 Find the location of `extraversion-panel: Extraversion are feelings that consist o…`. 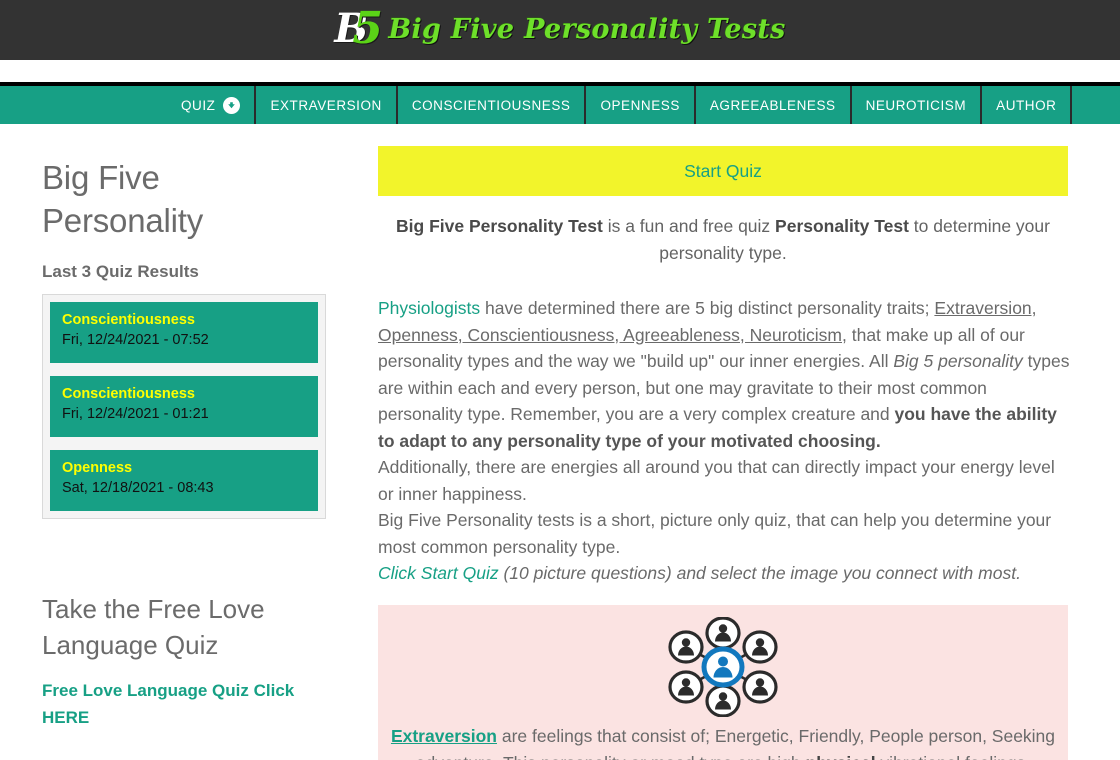

extraversion-panel: Extraversion are feelings that consist o… is located at coordinates (723, 682).